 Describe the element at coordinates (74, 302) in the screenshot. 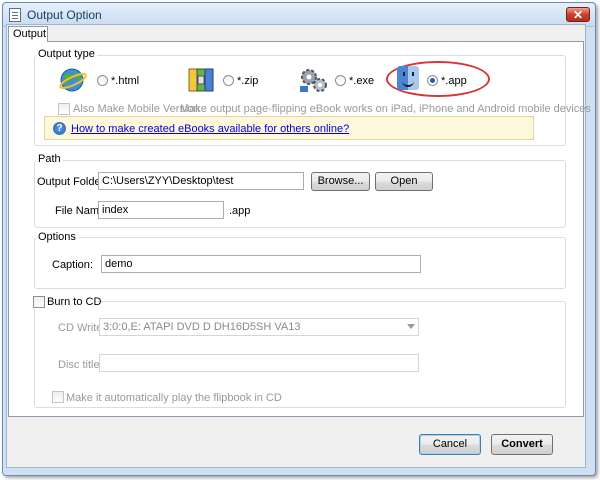

I see `burn-to-cd-label: Burn to CD` at that location.